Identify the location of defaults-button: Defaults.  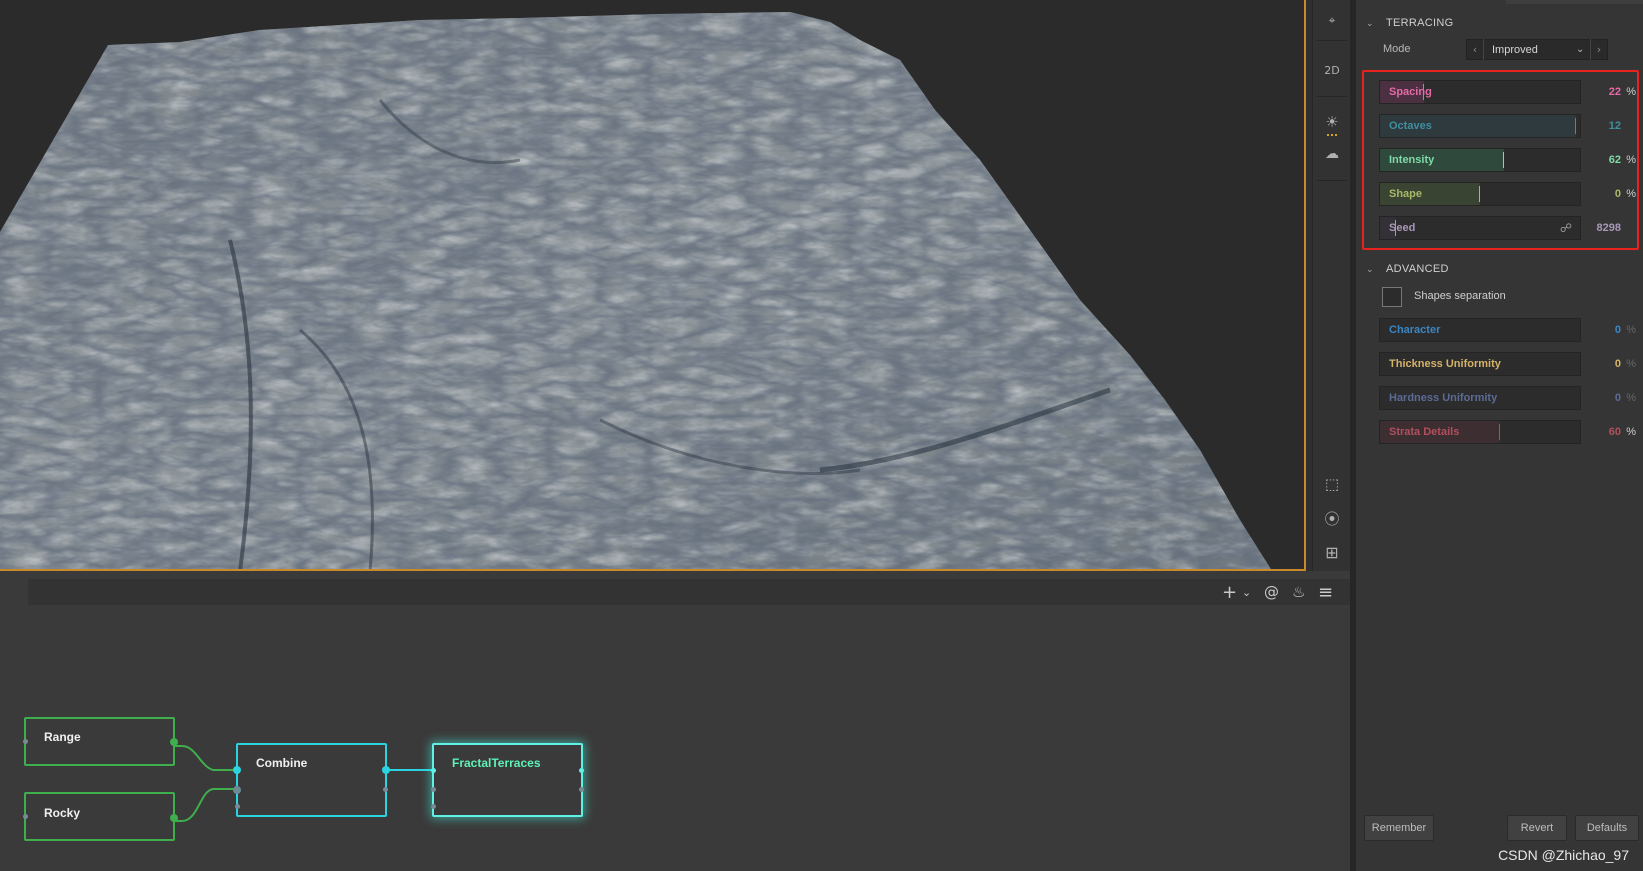
(1607, 828).